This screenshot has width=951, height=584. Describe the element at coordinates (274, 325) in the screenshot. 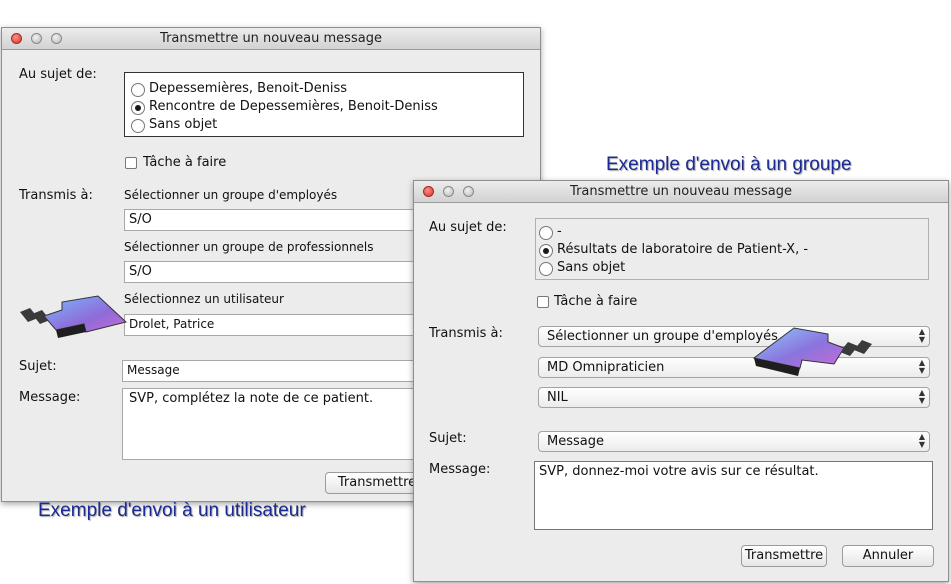

I see `user-select: Drolet, Patrice` at that location.